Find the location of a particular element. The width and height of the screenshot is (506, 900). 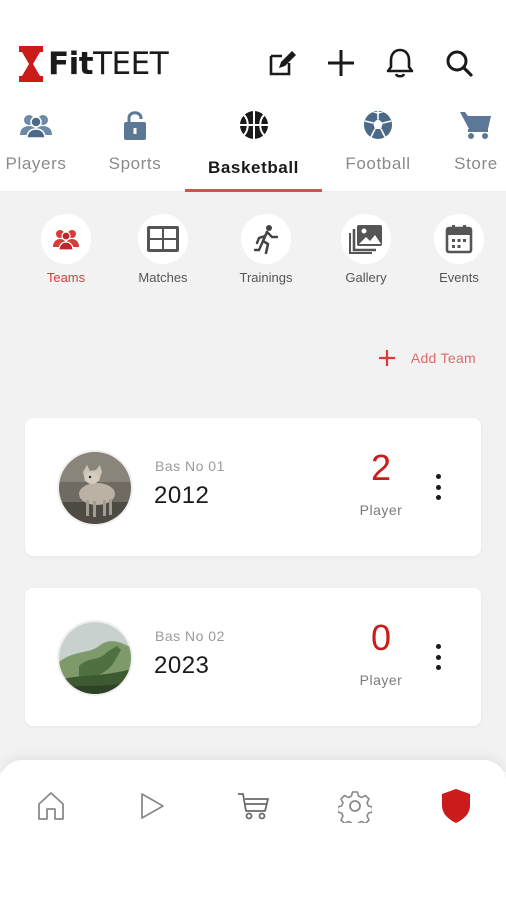

nav-play is located at coordinates (152, 806).